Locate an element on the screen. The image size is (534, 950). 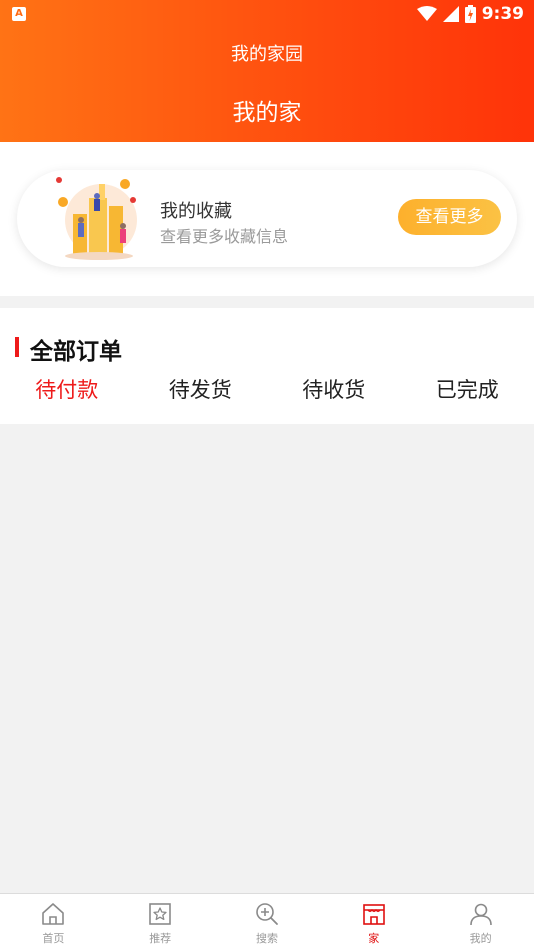
tab-search: 搜索 is located at coordinates (267, 922).